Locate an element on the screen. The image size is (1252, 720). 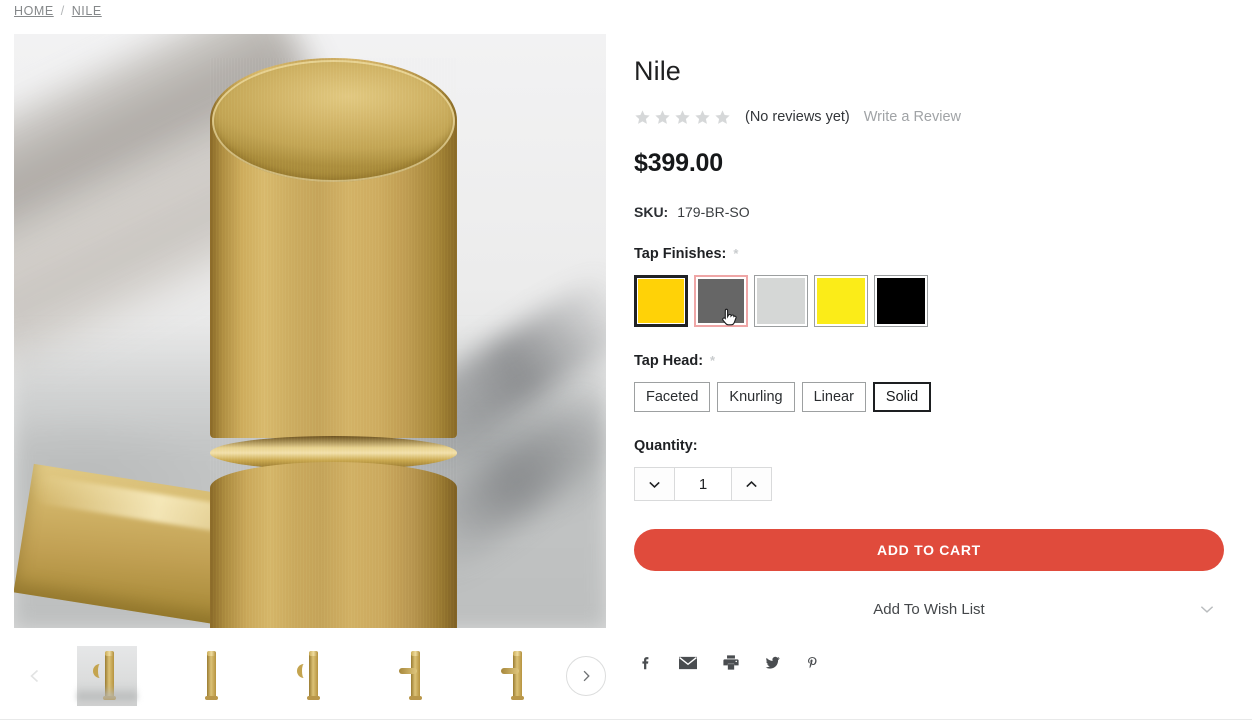
chevron-up-icon is located at coordinates (751, 483).